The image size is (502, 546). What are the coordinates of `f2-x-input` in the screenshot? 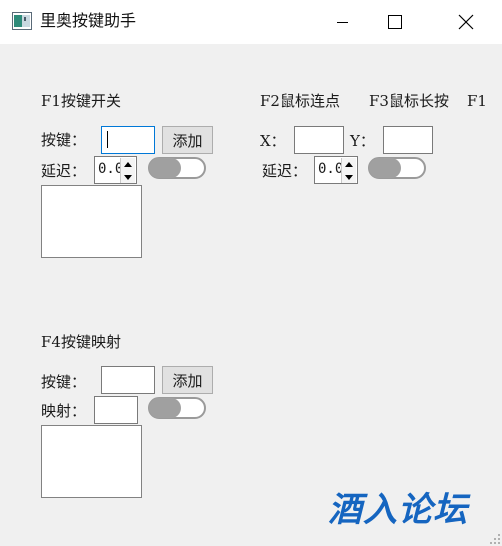 It's located at (319, 140).